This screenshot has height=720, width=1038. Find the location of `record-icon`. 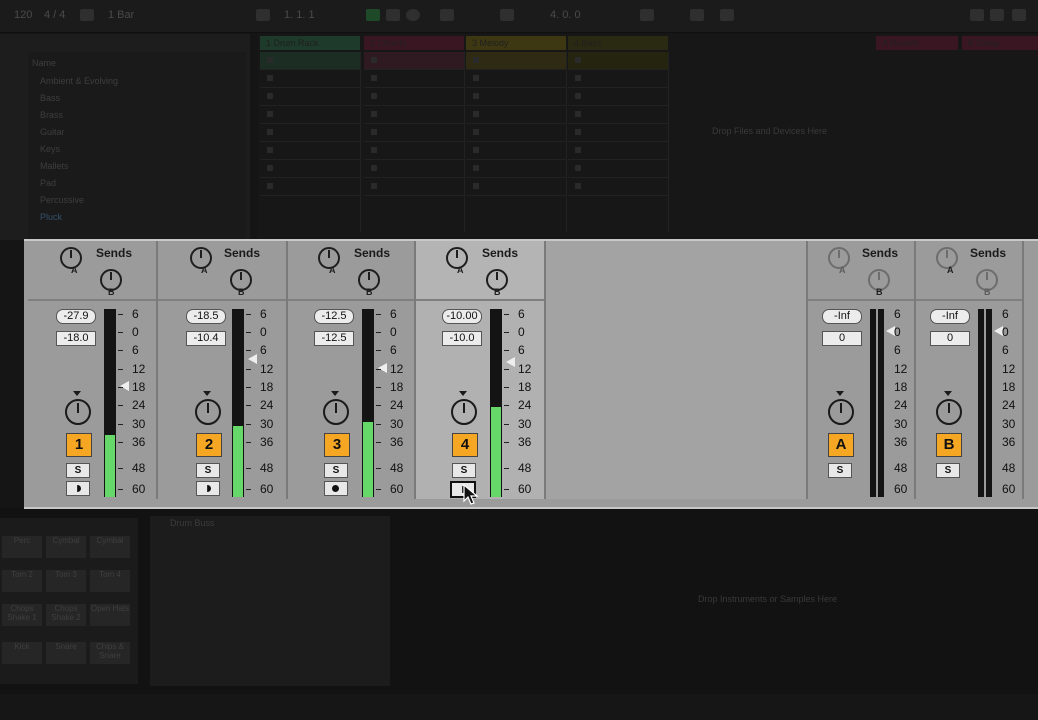

record-icon is located at coordinates (413, 15).